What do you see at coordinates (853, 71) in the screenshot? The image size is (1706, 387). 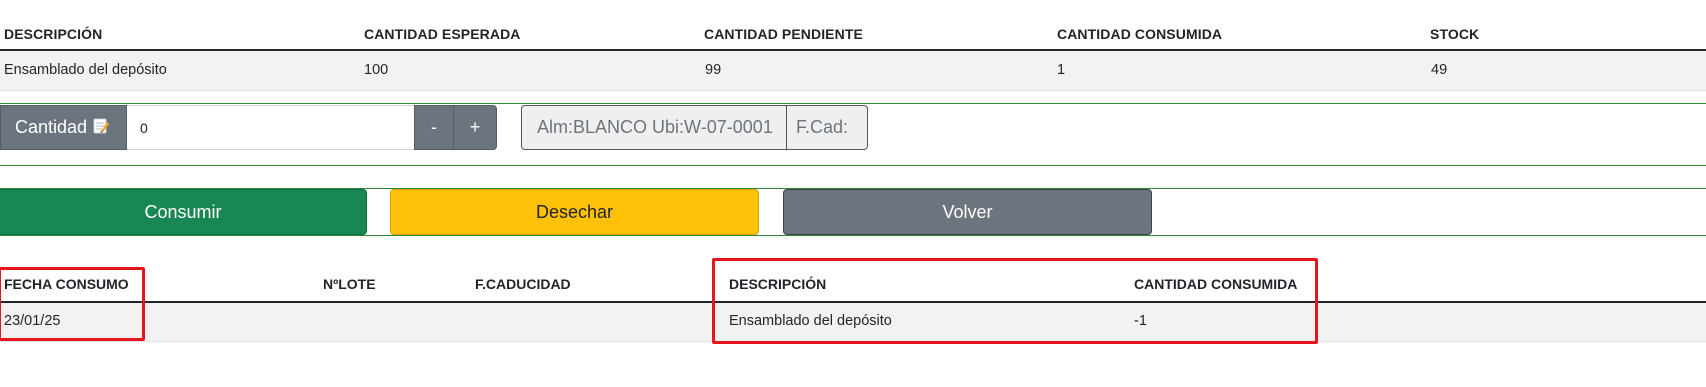 I see `table-row` at bounding box center [853, 71].